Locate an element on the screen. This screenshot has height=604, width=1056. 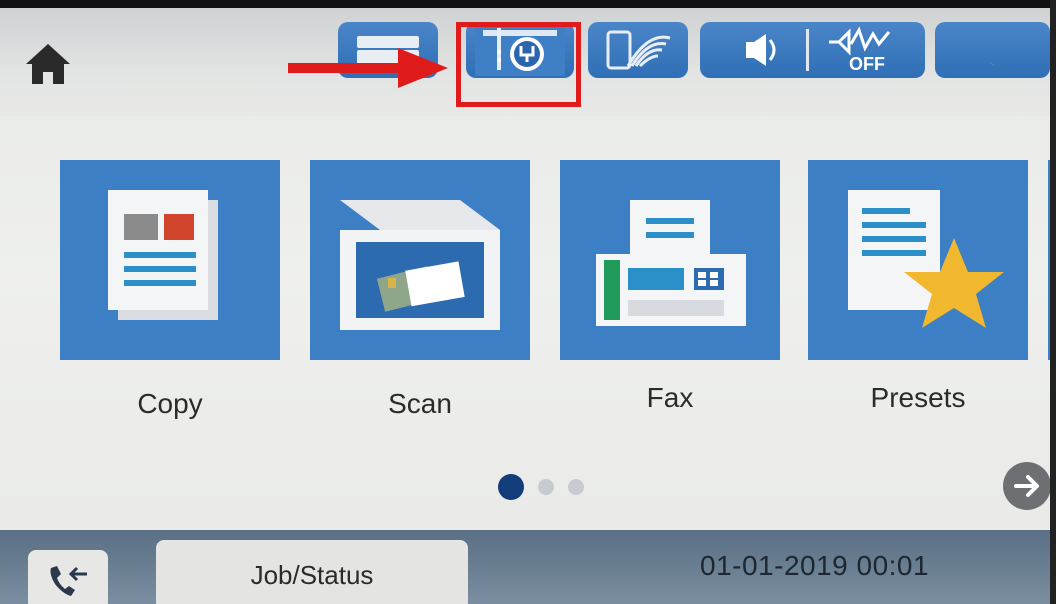
presets-label: Presets is located at coordinates (918, 397).